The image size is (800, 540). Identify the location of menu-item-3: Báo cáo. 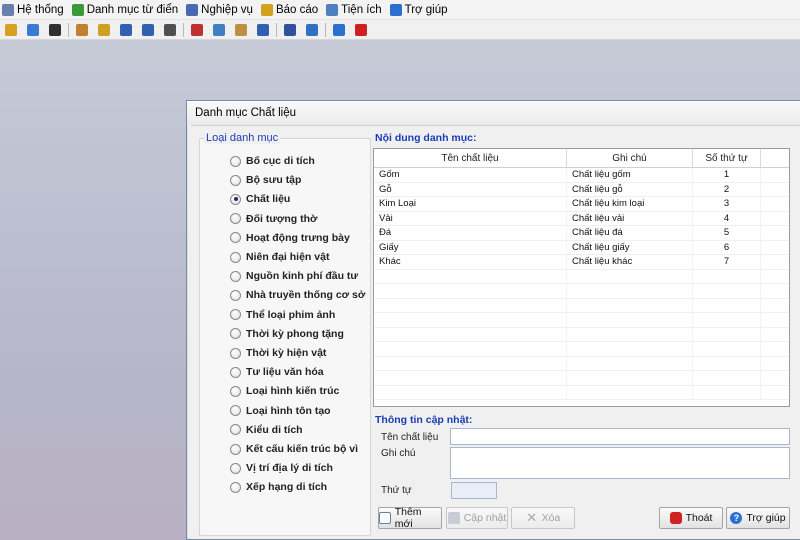
(290, 10).